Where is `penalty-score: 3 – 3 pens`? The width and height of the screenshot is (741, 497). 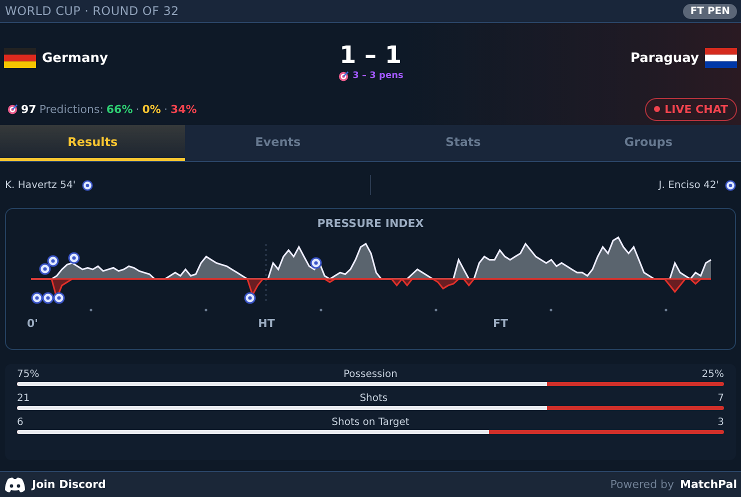
penalty-score: 3 – 3 pens is located at coordinates (378, 76).